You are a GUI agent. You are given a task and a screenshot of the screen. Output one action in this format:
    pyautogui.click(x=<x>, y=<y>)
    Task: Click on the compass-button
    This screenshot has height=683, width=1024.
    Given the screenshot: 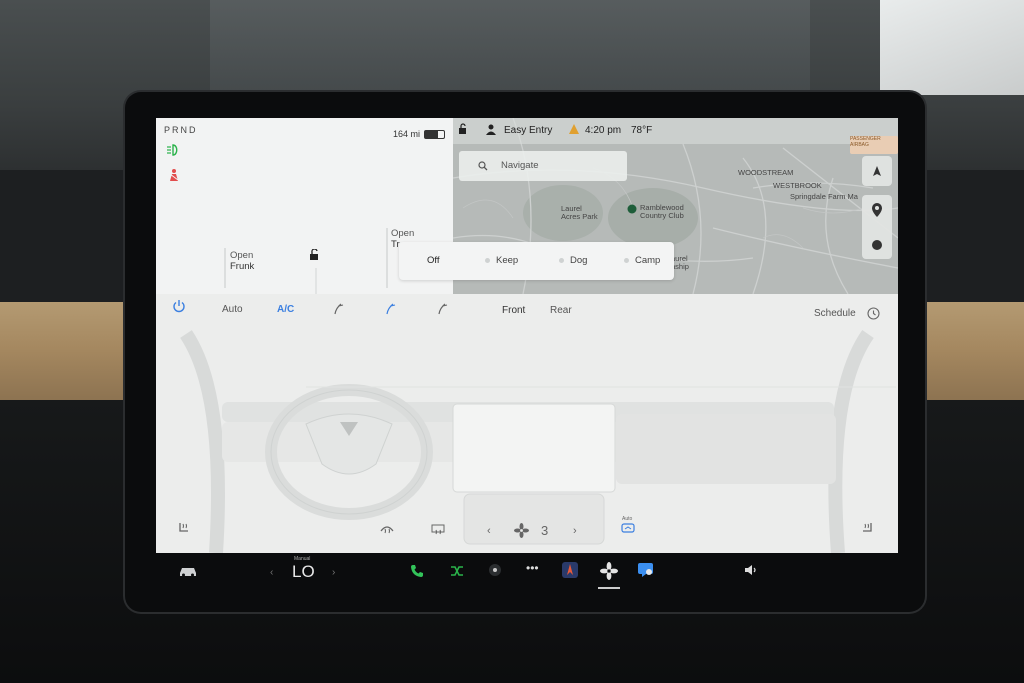 What is the action you would take?
    pyautogui.click(x=877, y=171)
    